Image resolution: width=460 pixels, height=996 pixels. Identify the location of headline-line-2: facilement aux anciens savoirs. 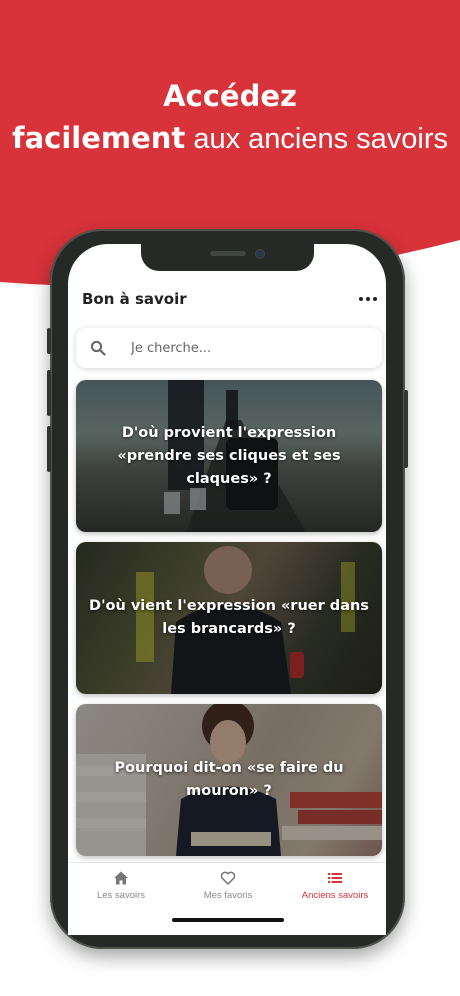
(230, 141).